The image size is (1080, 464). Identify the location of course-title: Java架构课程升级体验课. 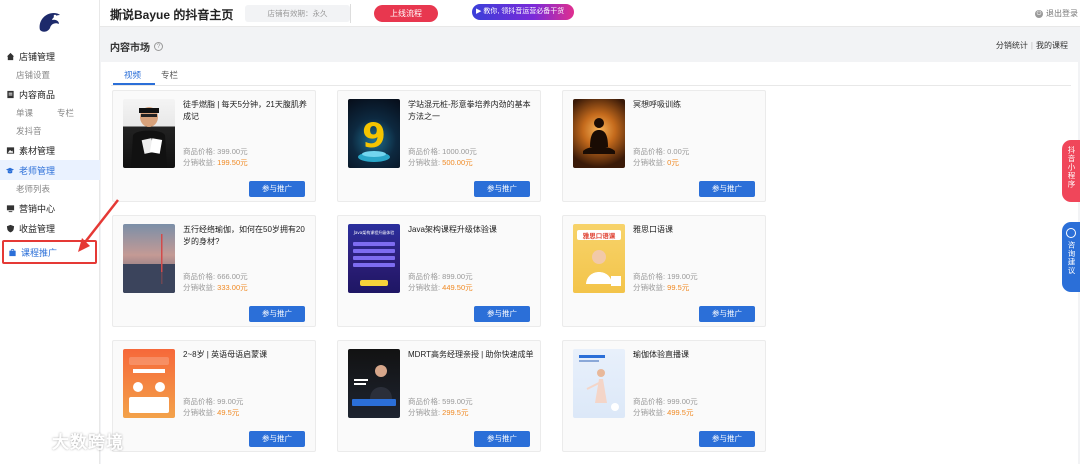
(452, 229).